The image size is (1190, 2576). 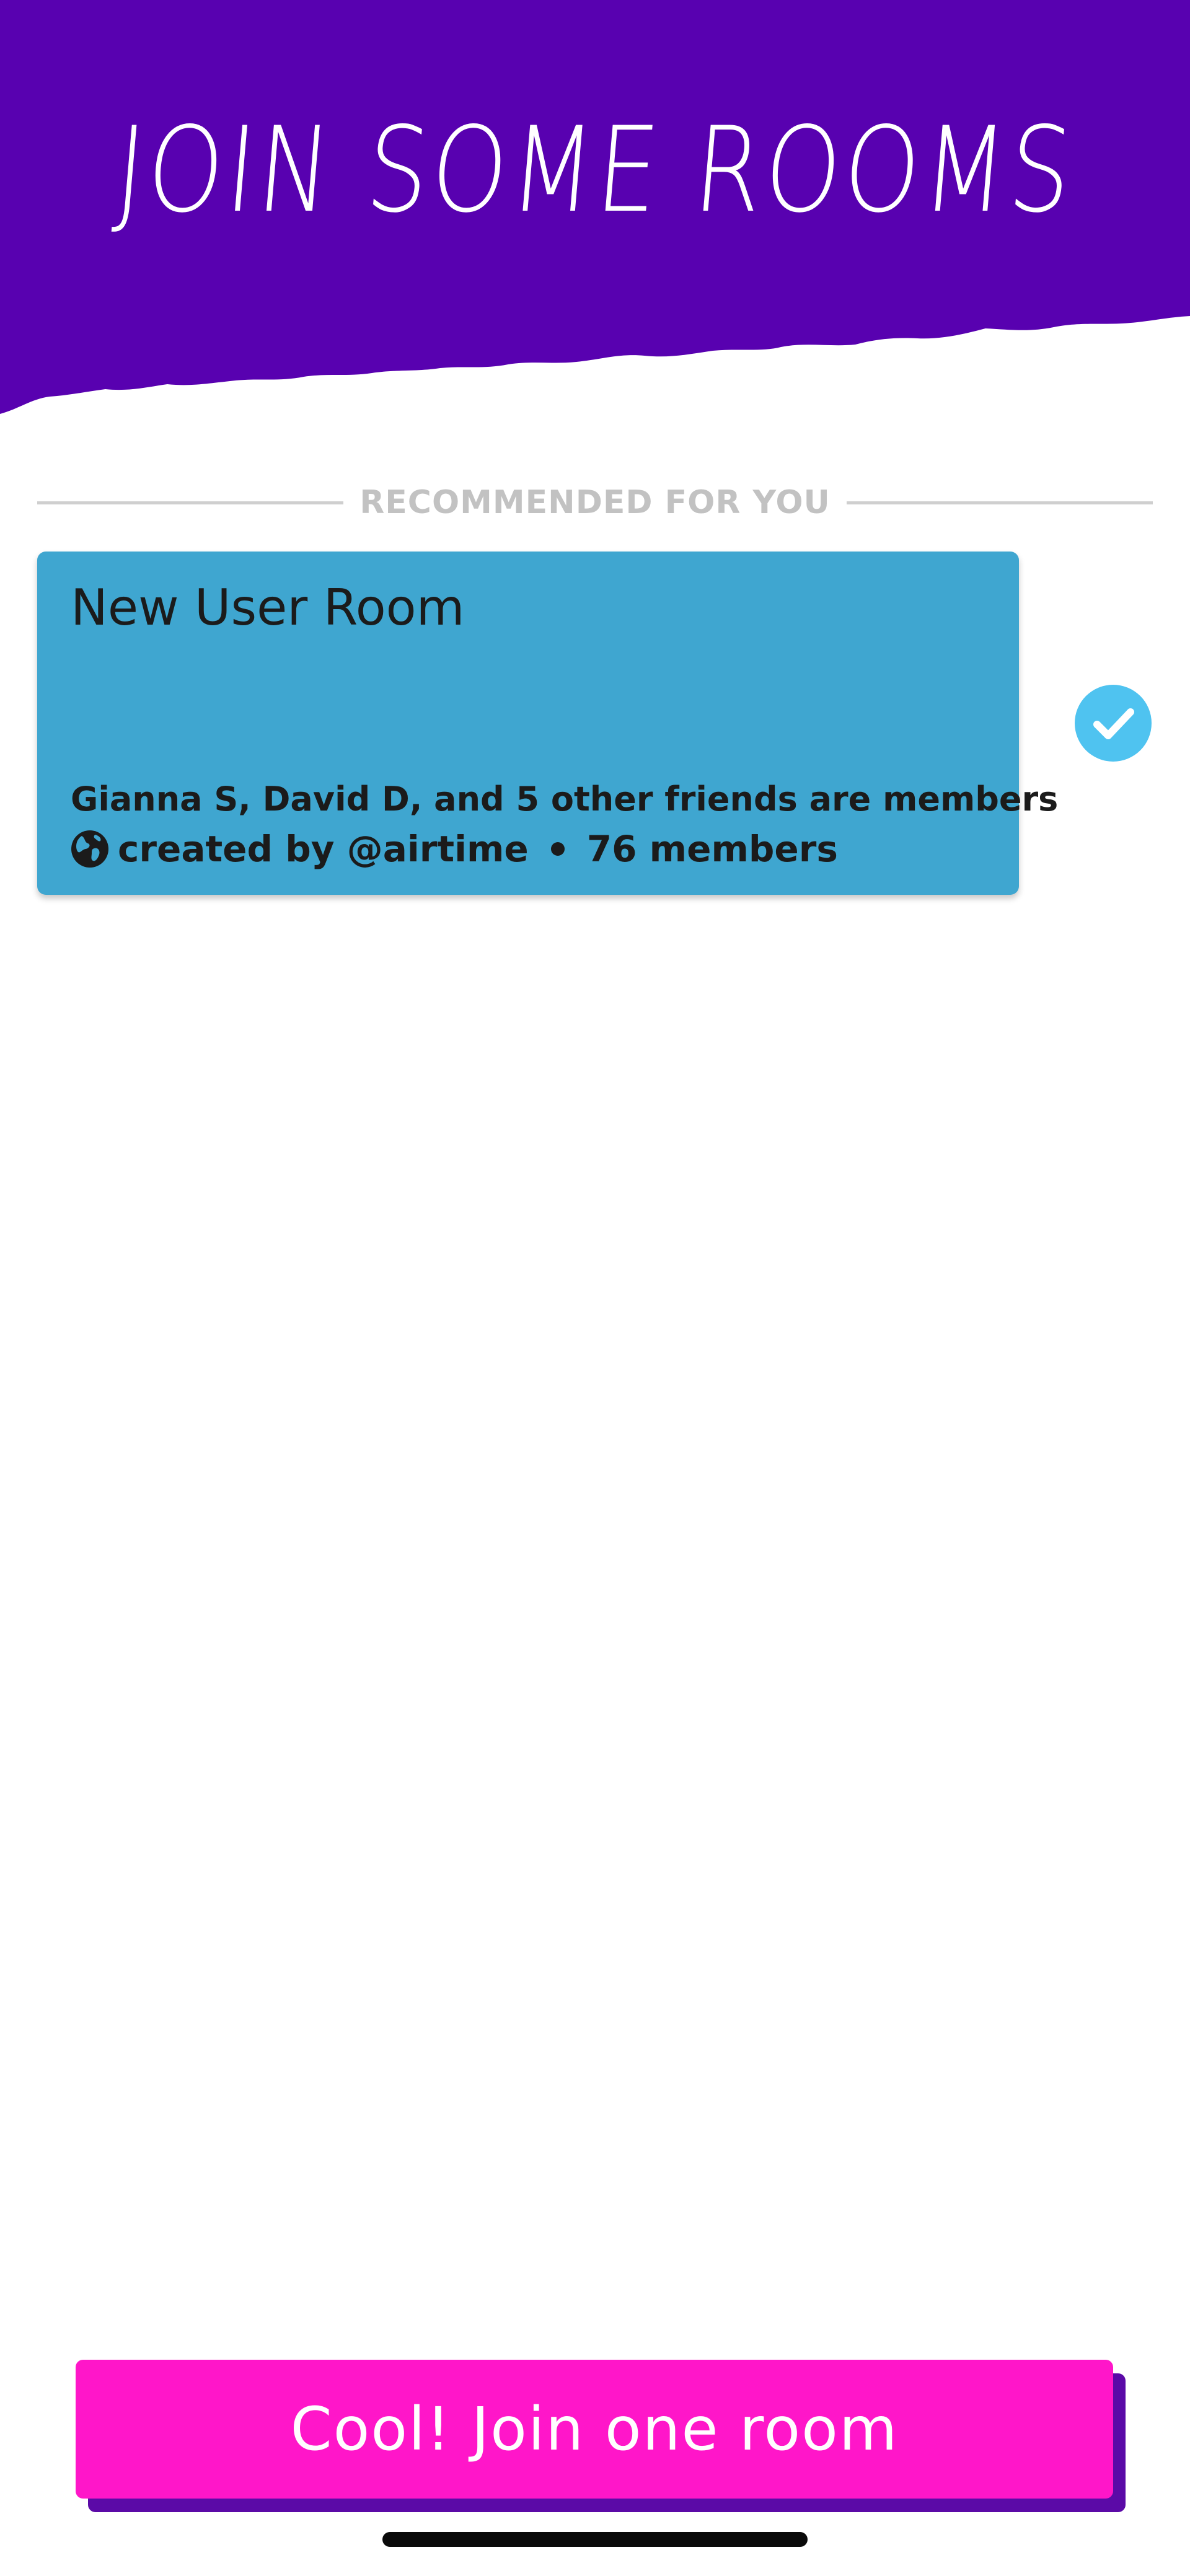 What do you see at coordinates (595, 170) in the screenshot?
I see `page-title: JOIN SOME ROOMS` at bounding box center [595, 170].